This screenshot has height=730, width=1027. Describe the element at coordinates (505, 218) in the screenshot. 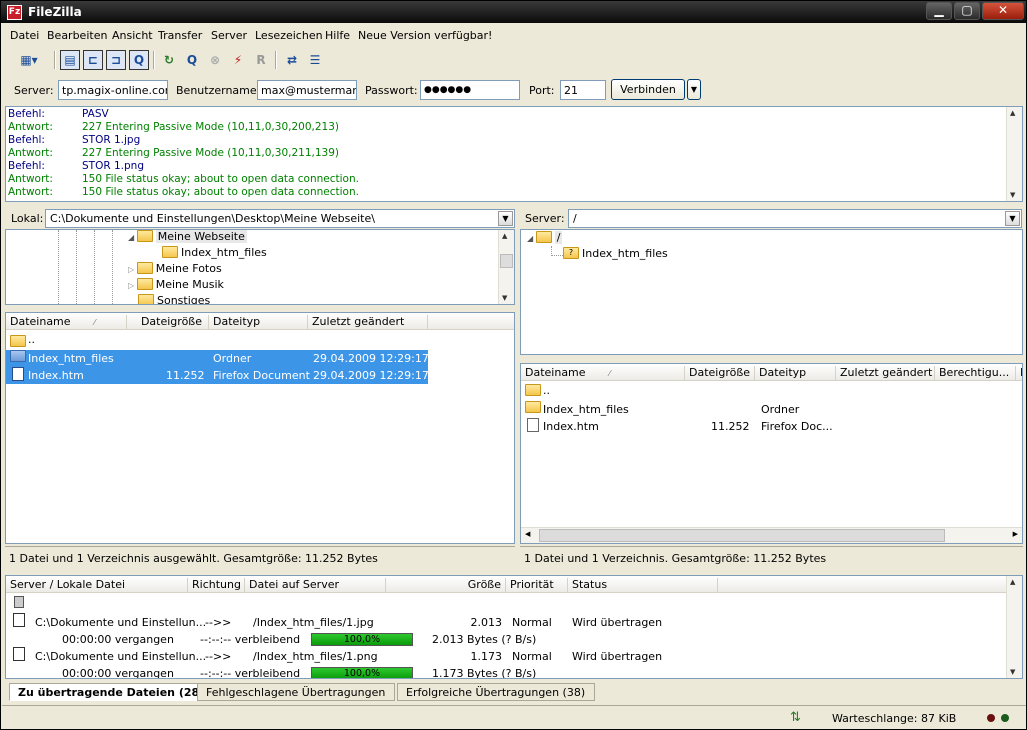

I see `local-path-dropdown-icon: ▼` at that location.